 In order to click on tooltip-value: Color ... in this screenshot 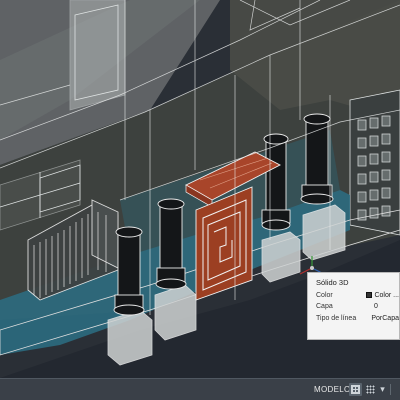, I will do `click(386, 295)`.